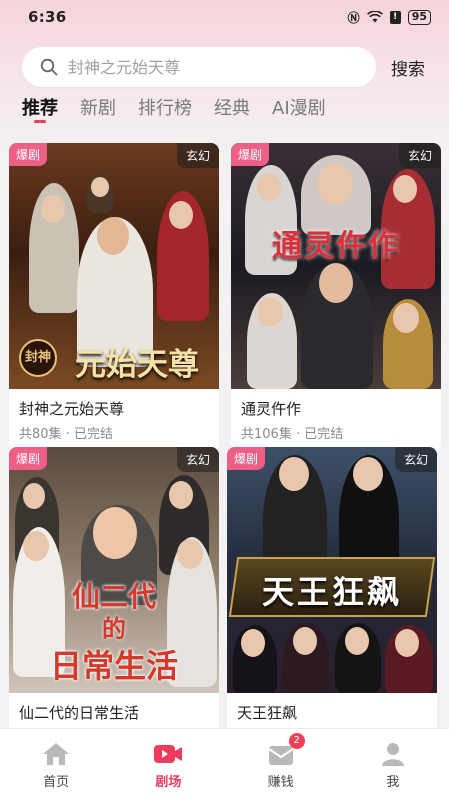 The width and height of the screenshot is (449, 800). Describe the element at coordinates (393, 782) in the screenshot. I see `nav-me-label: 我` at that location.